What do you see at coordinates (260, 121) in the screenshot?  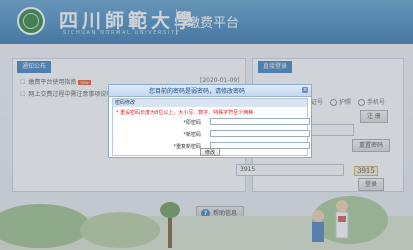 I see `old-password-input` at bounding box center [260, 121].